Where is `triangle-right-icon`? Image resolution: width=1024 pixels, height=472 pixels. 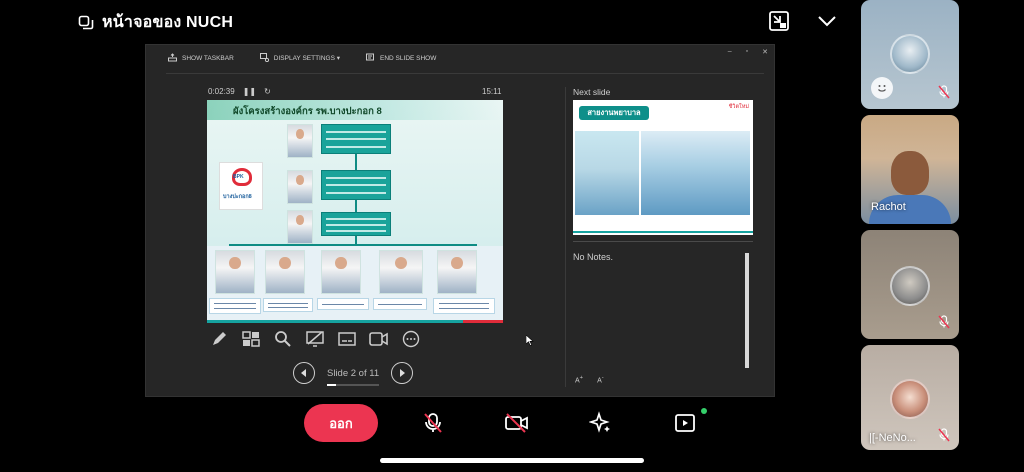
triangle-right-icon is located at coordinates (403, 373).